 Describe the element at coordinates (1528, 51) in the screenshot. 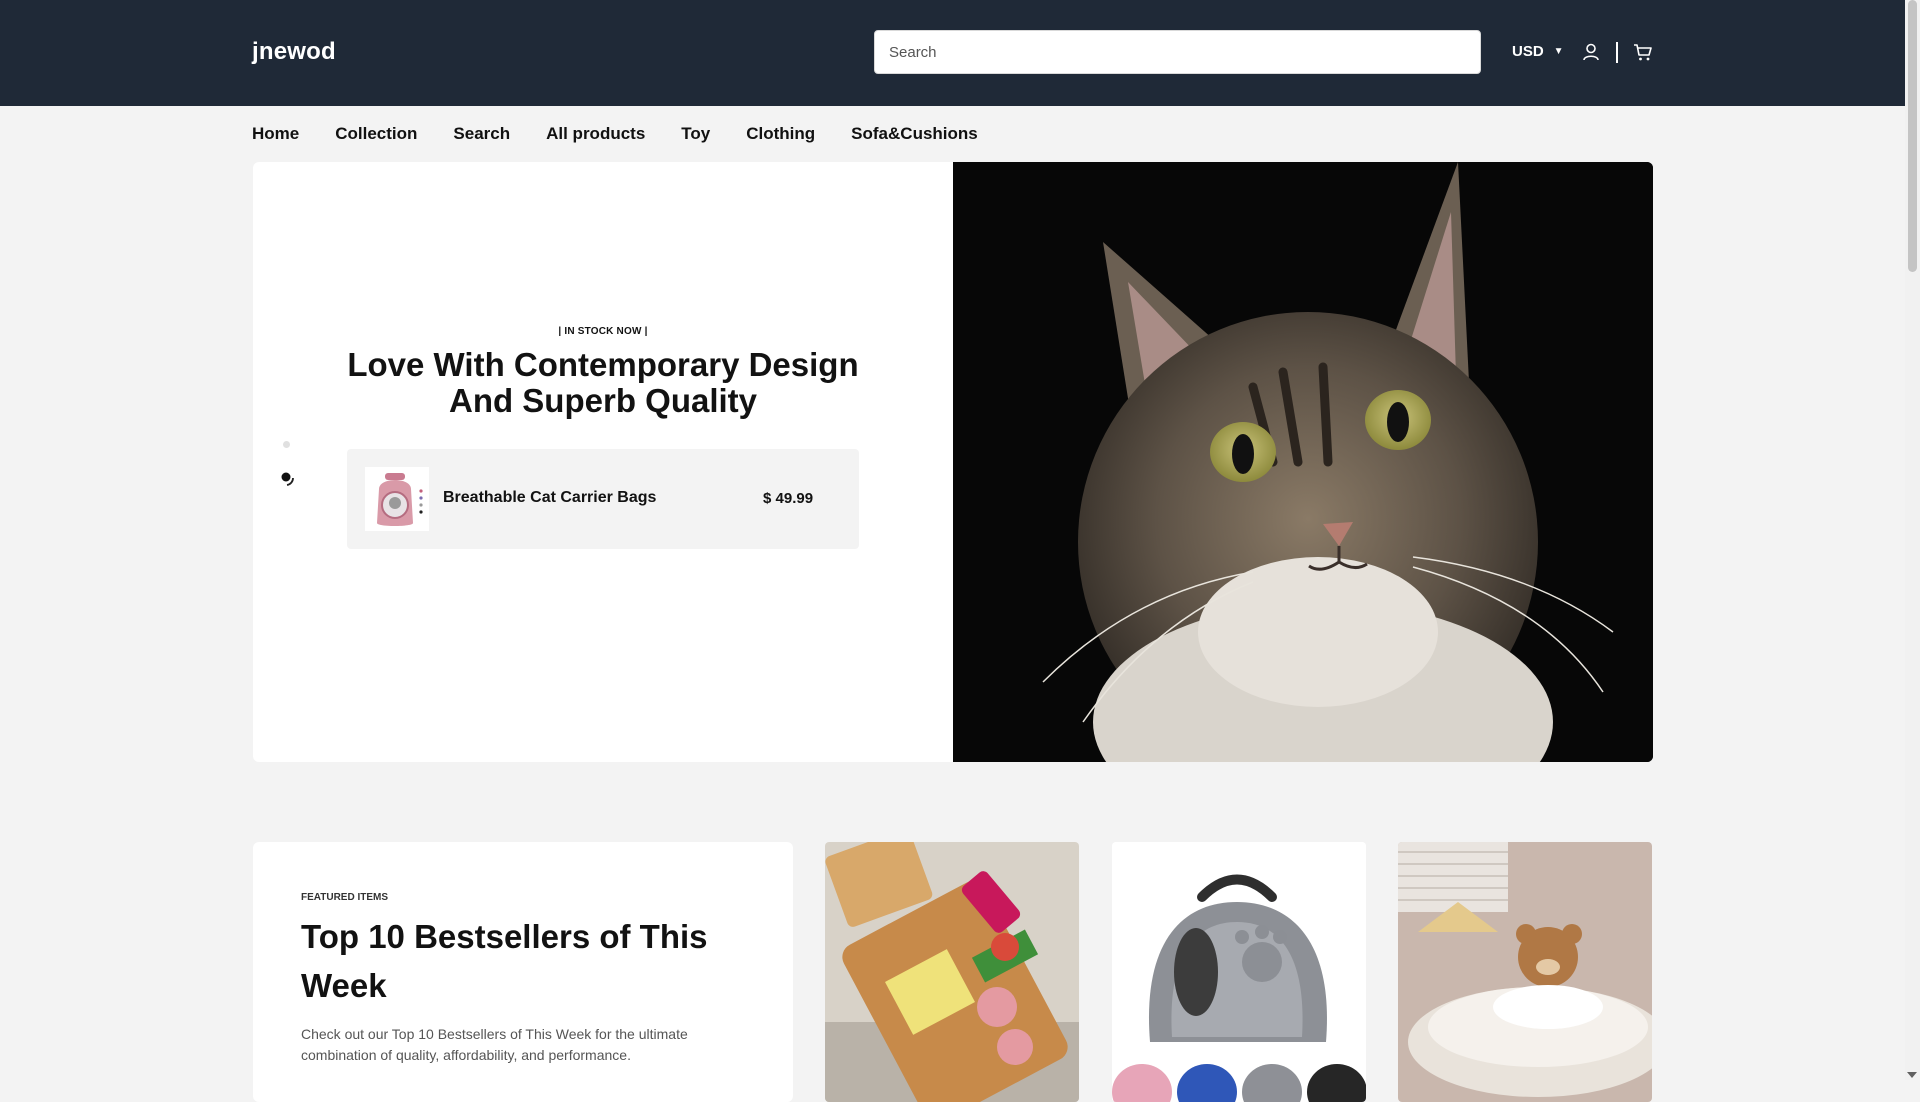

I see `currency-label: USD` at that location.